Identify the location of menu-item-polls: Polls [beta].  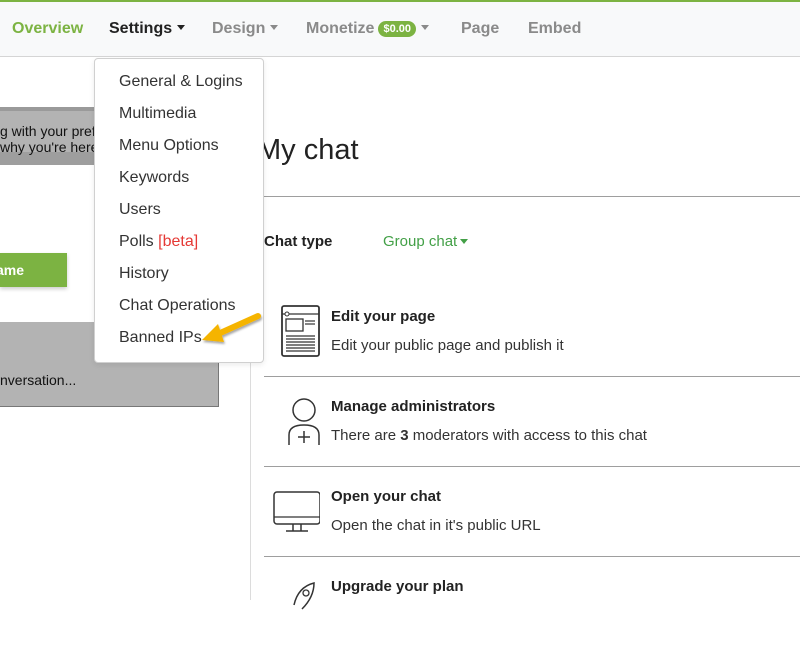
(158, 242).